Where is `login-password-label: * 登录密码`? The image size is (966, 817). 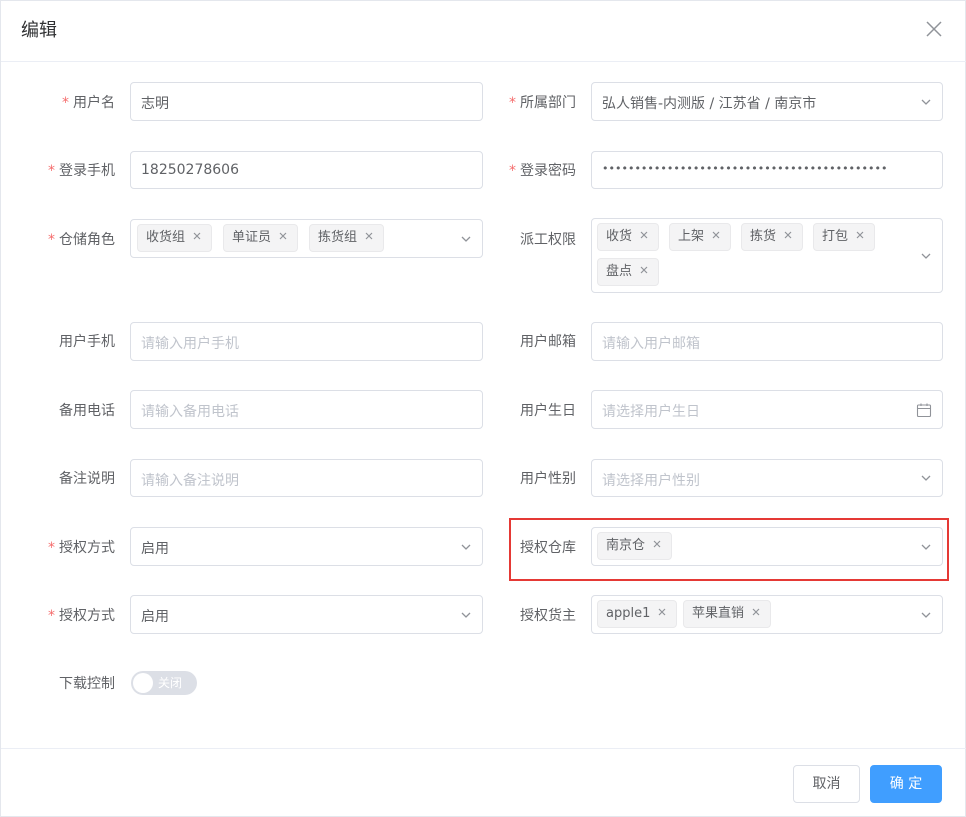
login-password-label: * 登录密码 is located at coordinates (542, 171).